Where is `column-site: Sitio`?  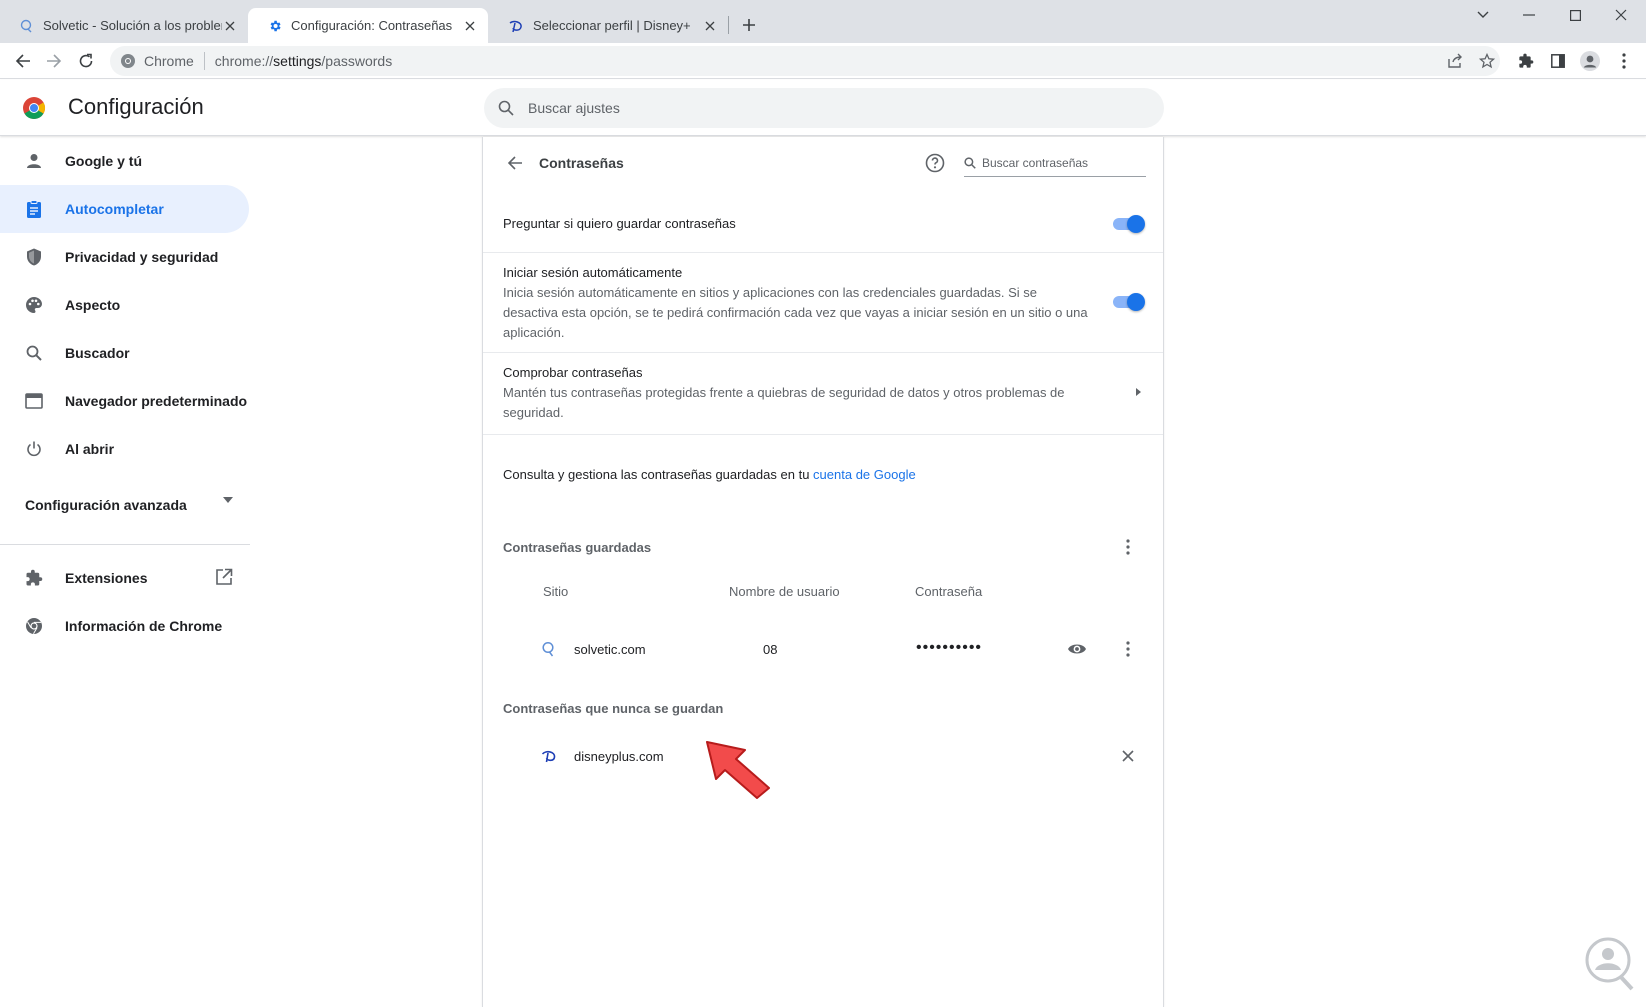
column-site: Sitio is located at coordinates (556, 591).